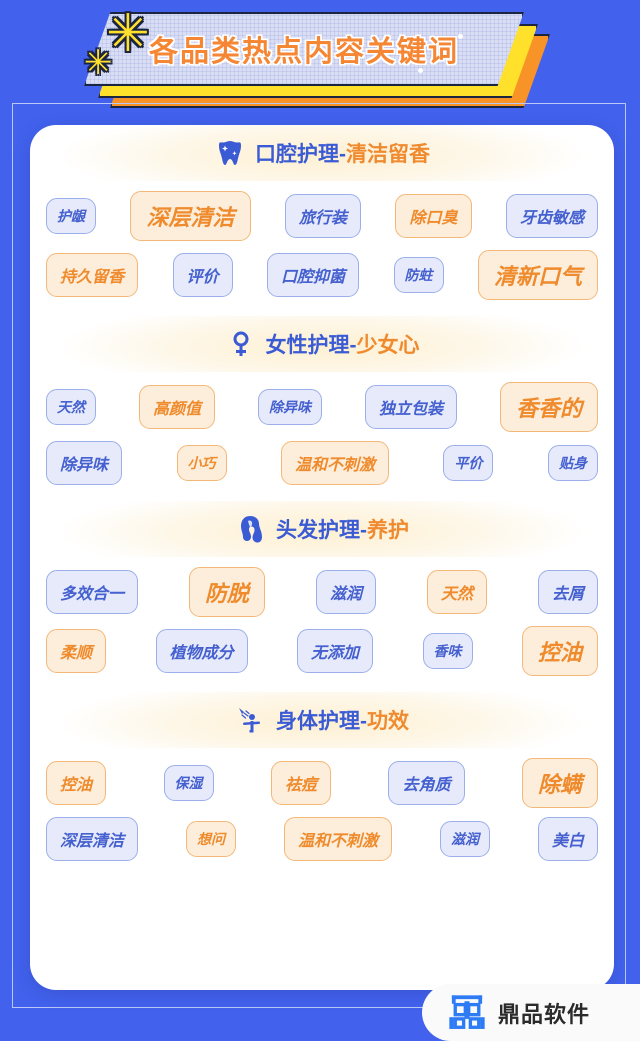 The height and width of the screenshot is (1041, 640). What do you see at coordinates (467, 1011) in the screenshot?
I see `ding-logo-icon` at bounding box center [467, 1011].